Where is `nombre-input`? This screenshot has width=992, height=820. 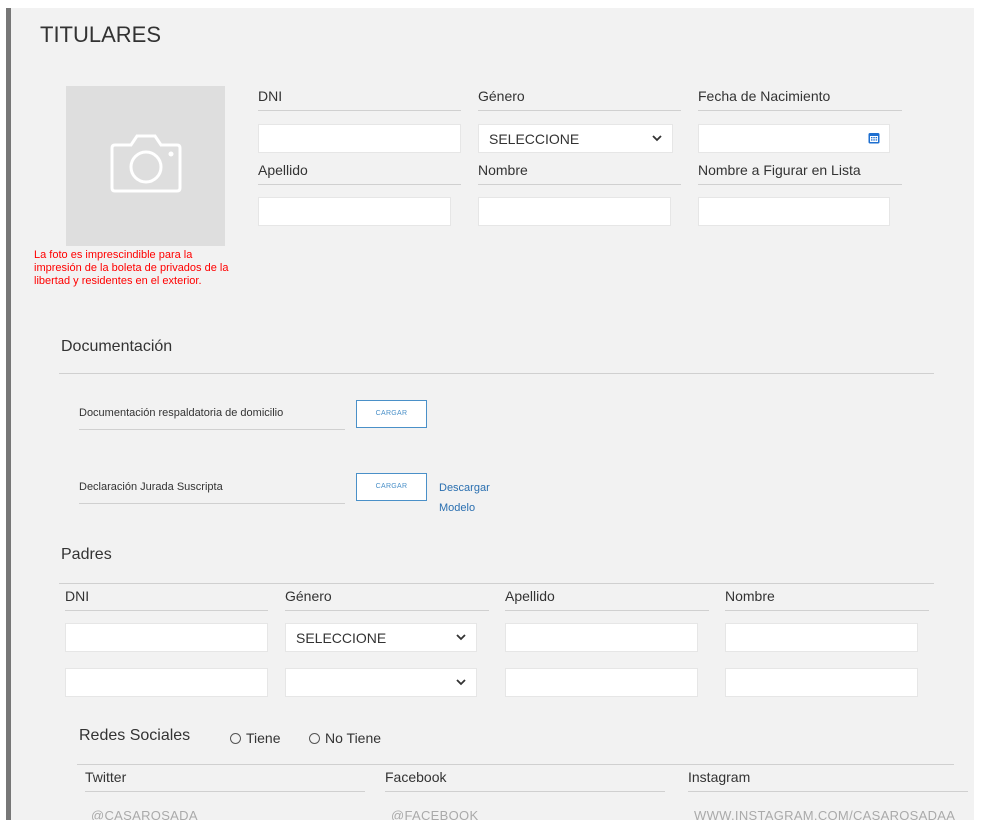 nombre-input is located at coordinates (574, 211).